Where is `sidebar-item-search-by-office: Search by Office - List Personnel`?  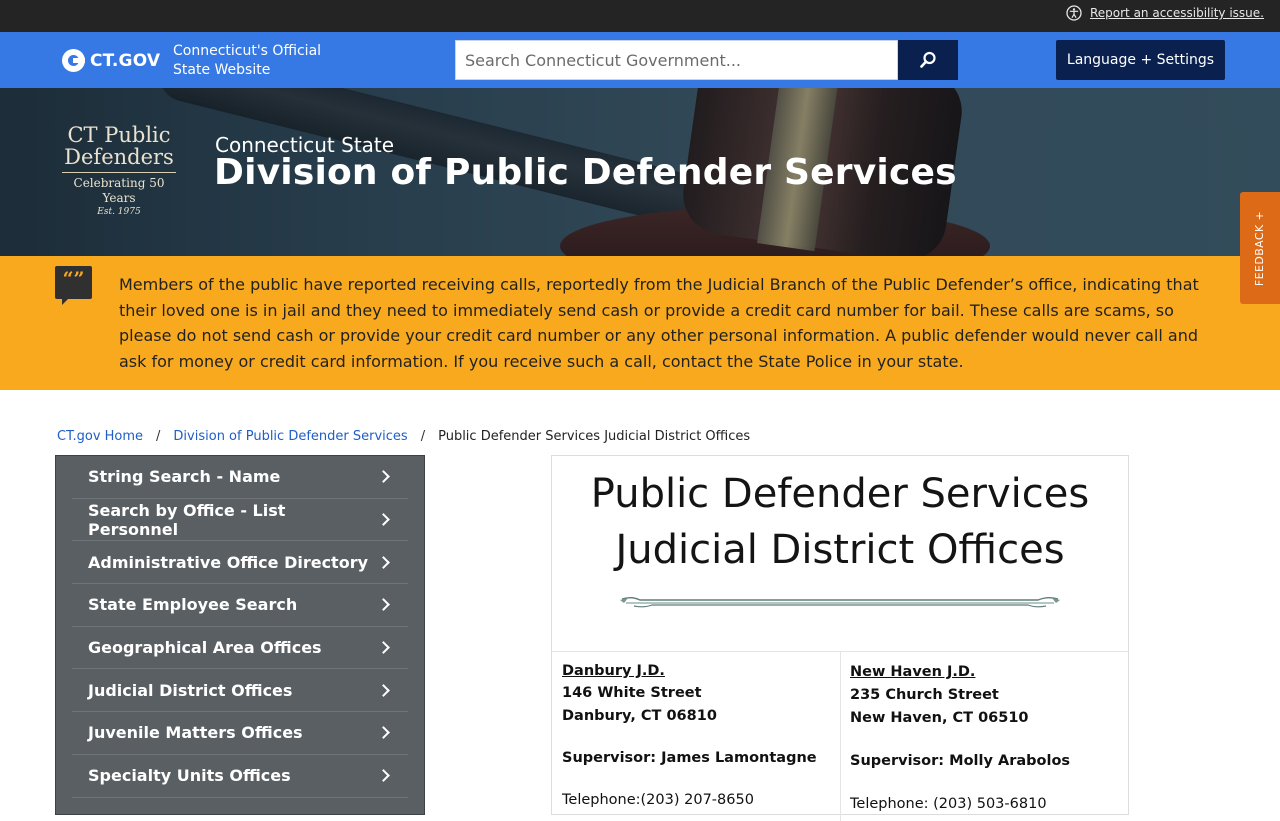 sidebar-item-search-by-office: Search by Office - List Personnel is located at coordinates (240, 520).